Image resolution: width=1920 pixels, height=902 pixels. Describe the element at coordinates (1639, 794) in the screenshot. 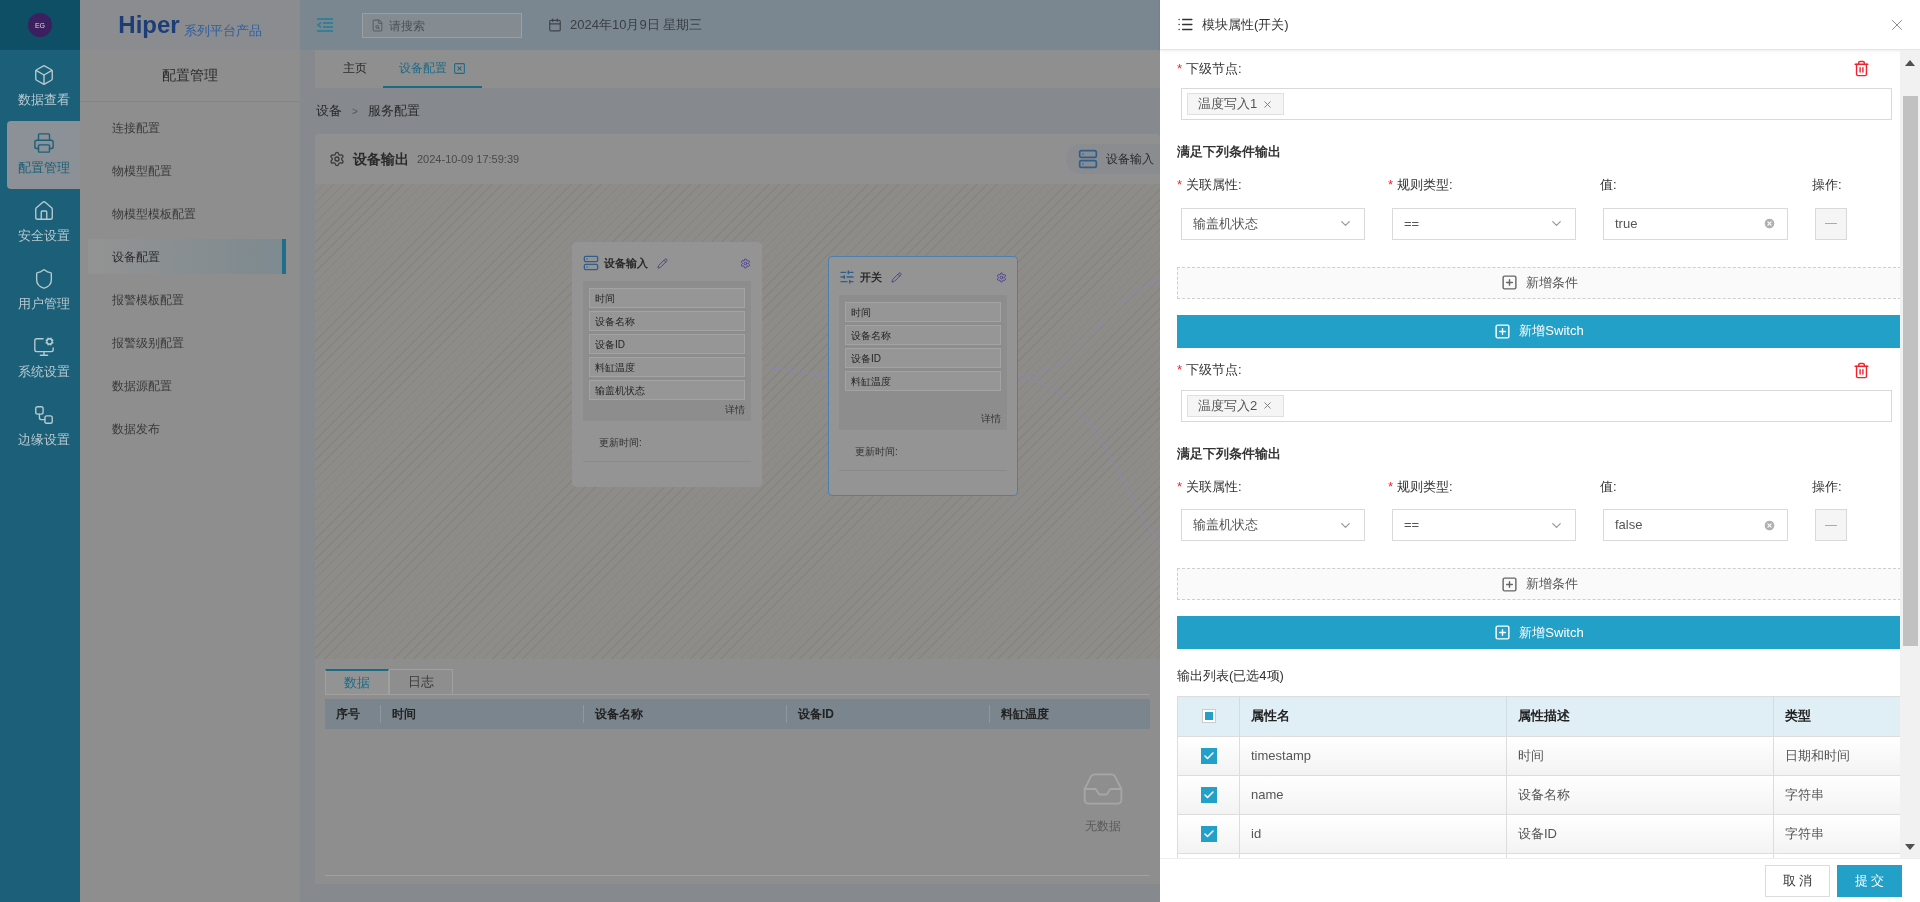

I see `table-cell: 设备名称` at that location.